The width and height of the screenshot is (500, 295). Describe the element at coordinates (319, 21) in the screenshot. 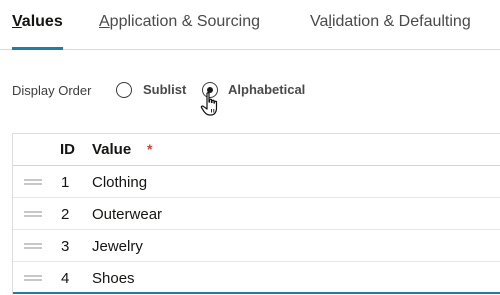

I see `tab-validation-pre: Va` at that location.